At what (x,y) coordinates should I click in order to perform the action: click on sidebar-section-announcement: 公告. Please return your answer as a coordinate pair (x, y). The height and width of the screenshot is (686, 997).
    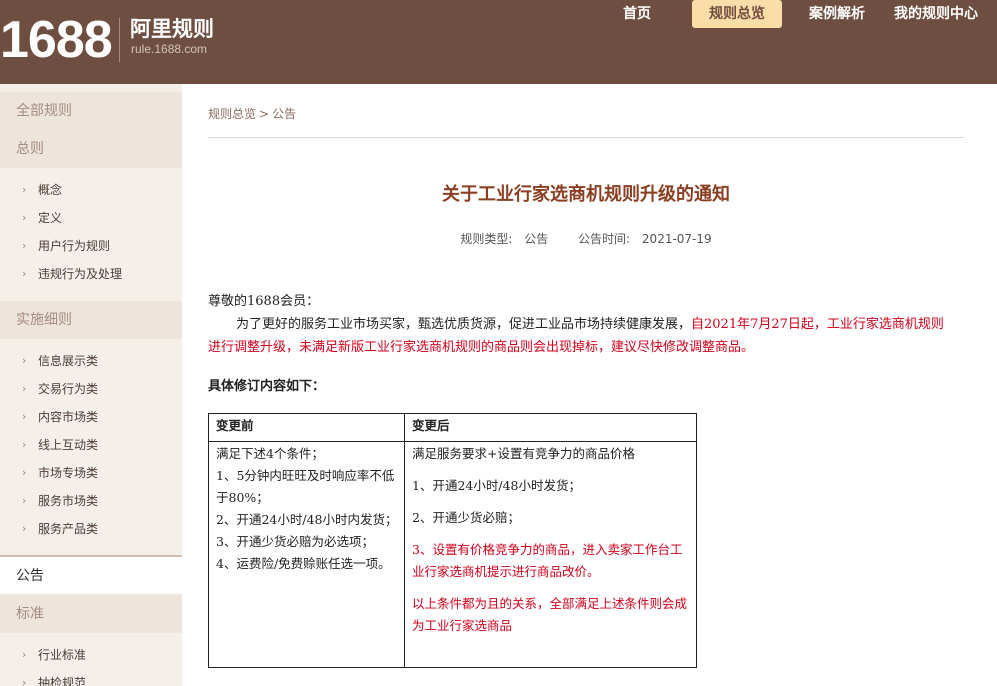
    Looking at the image, I should click on (91, 574).